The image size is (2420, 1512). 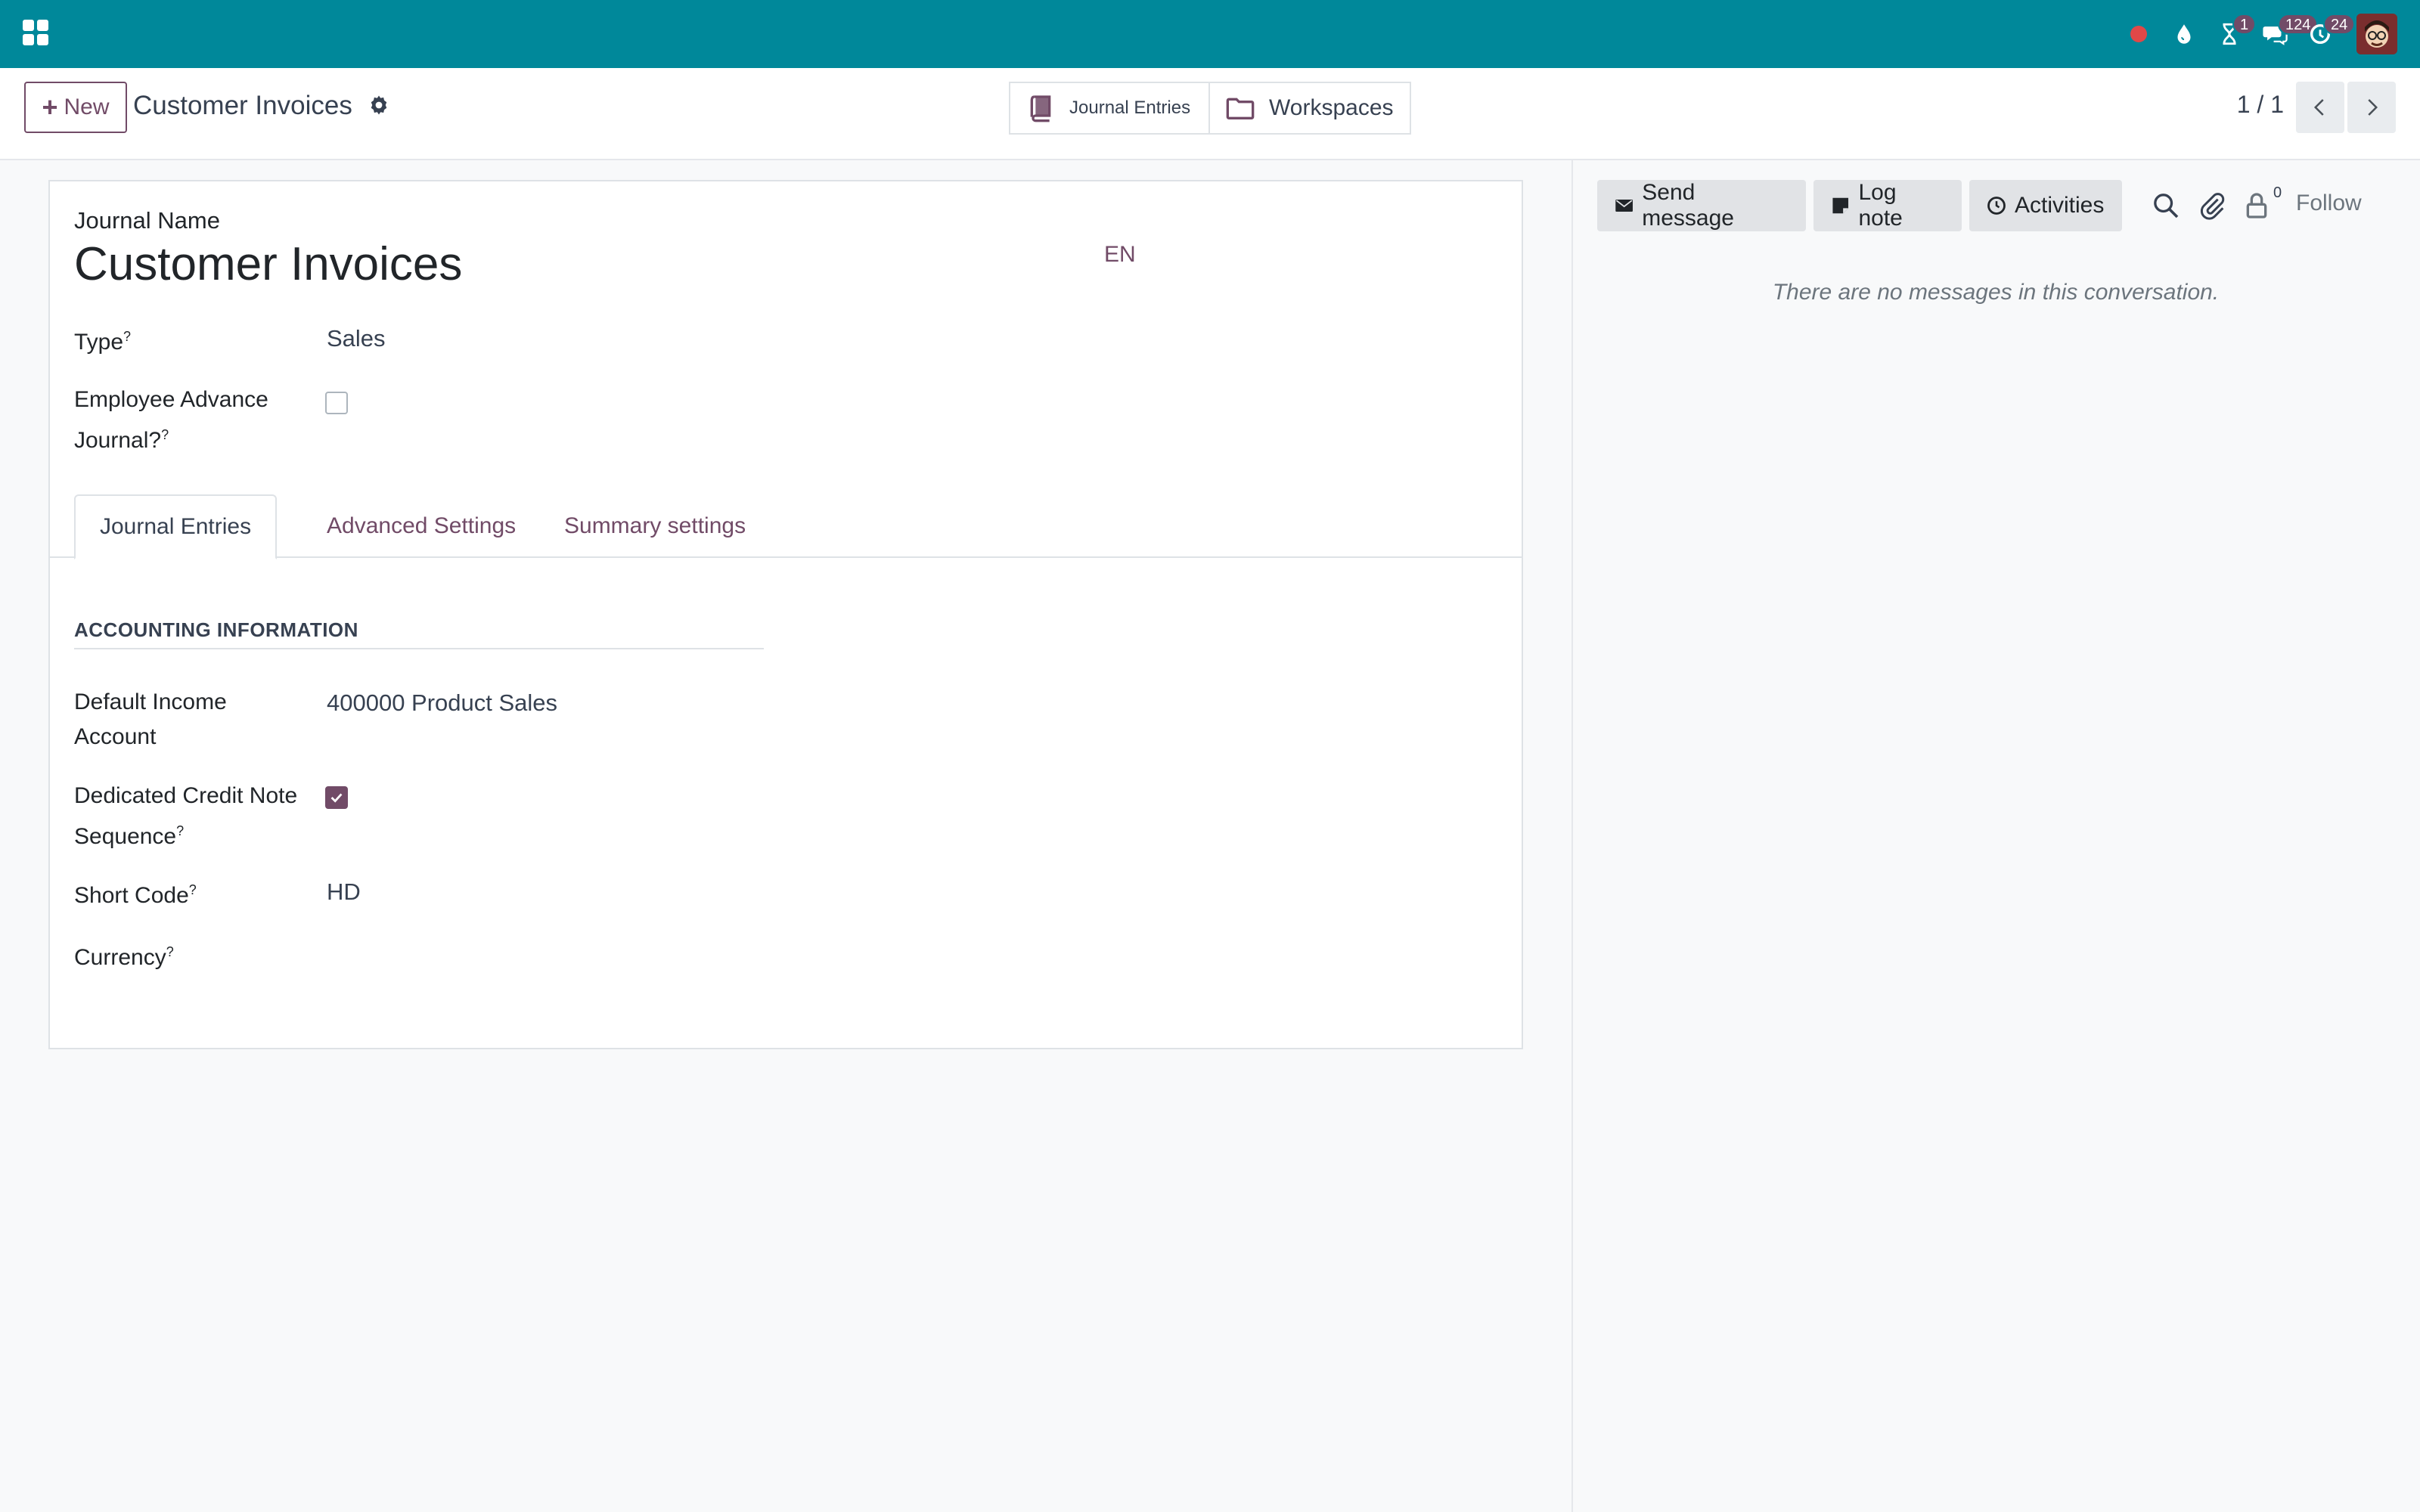 I want to click on pager-nav, so click(x=2346, y=107).